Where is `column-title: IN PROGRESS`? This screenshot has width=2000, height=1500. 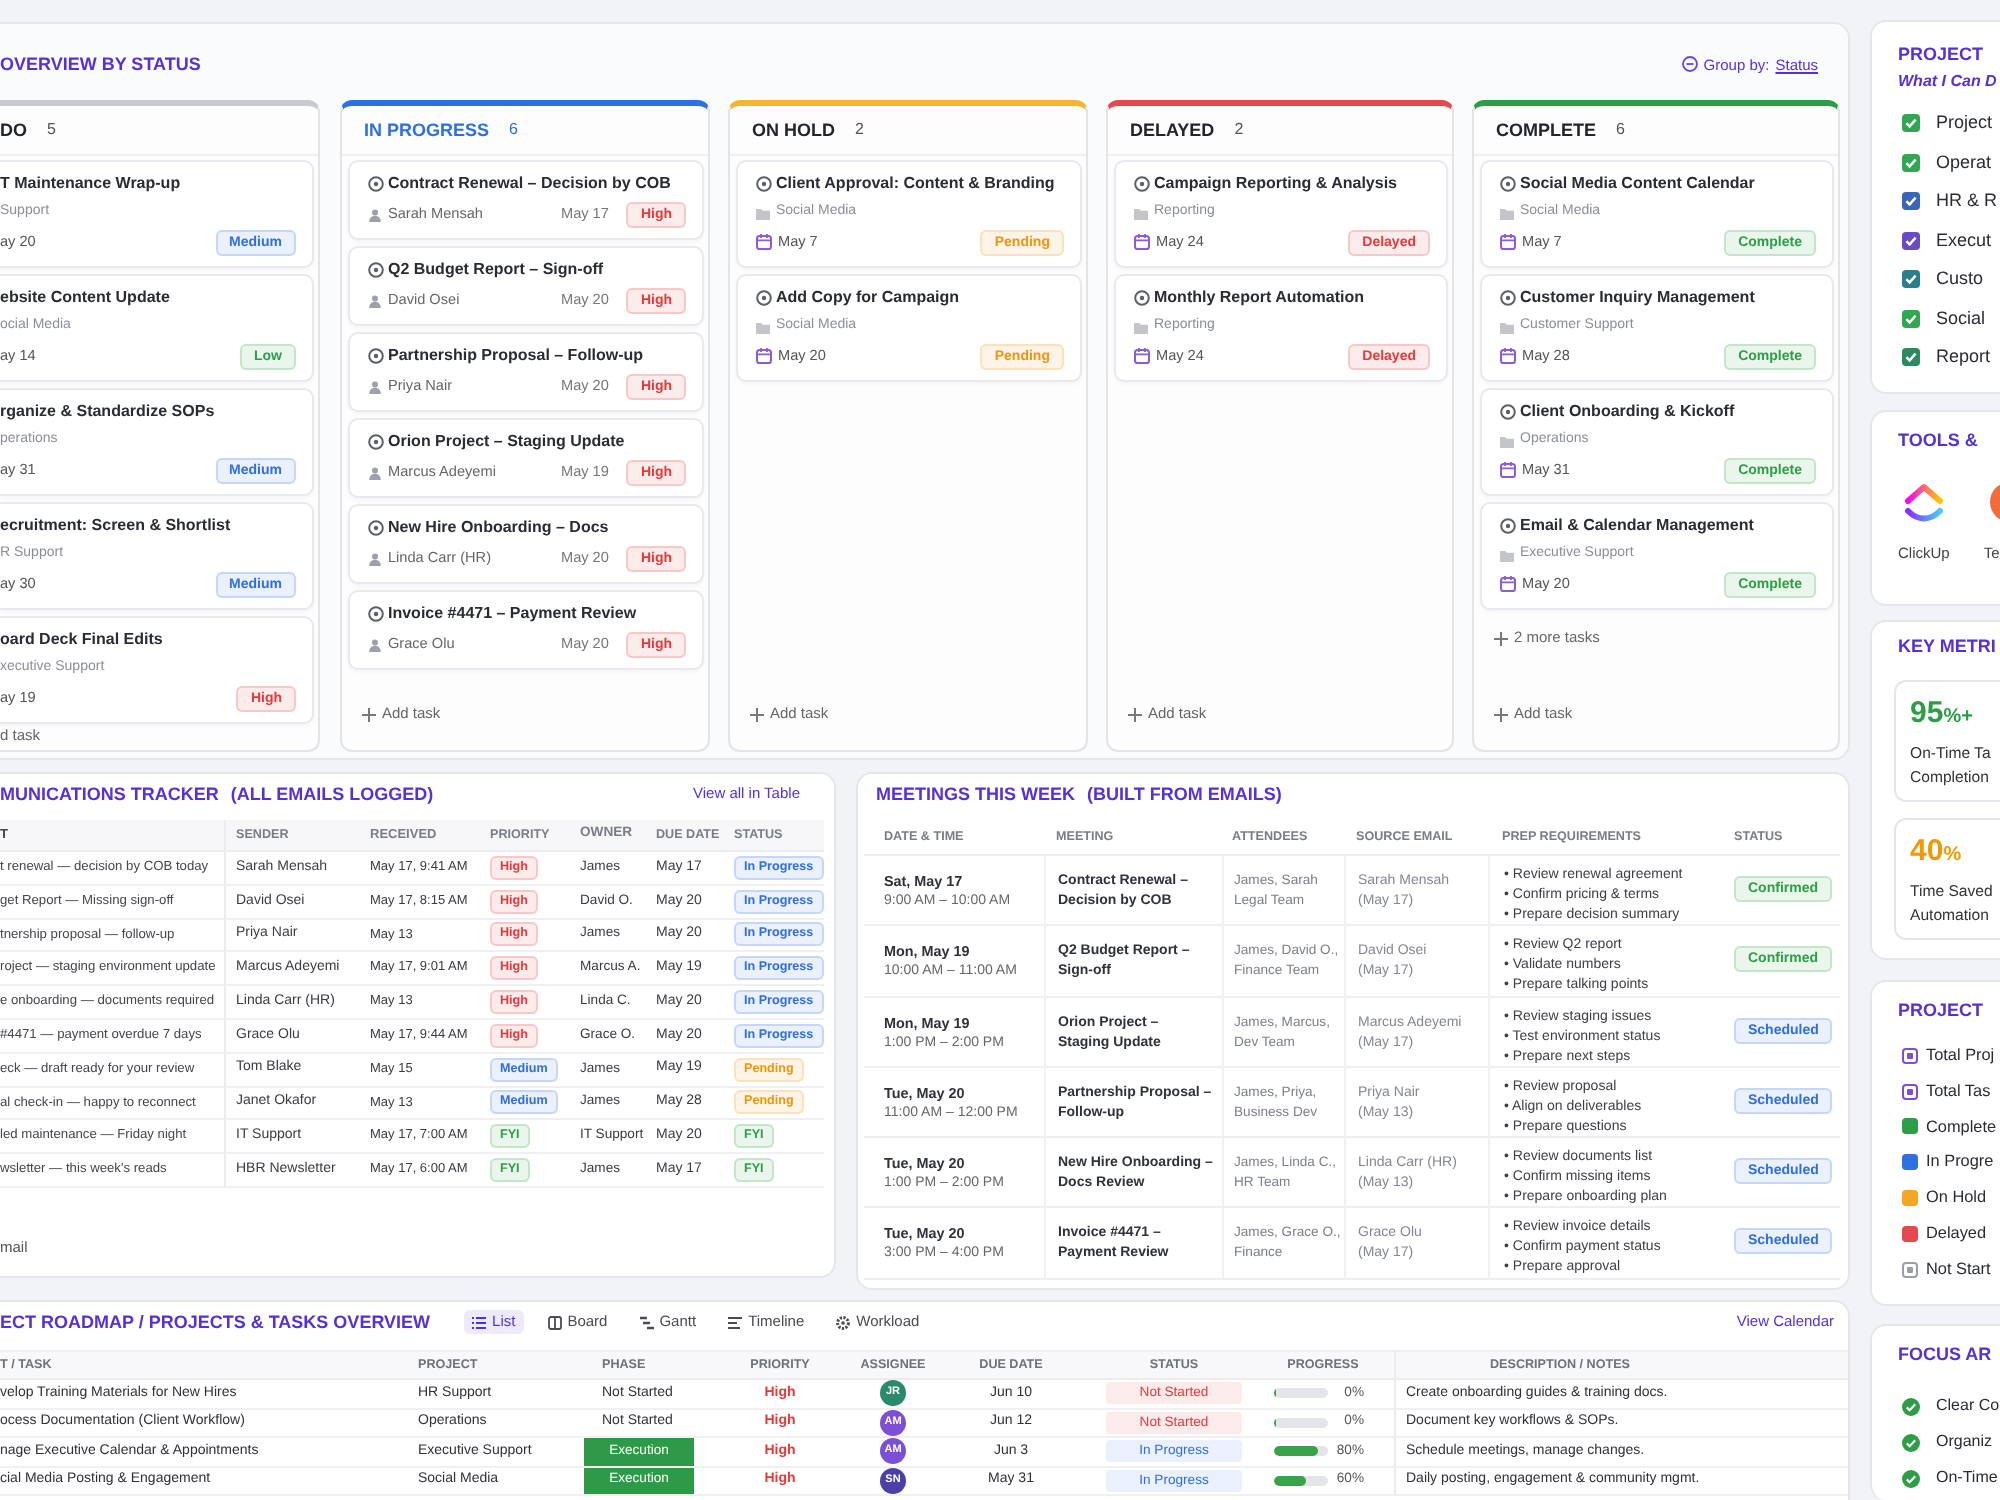
column-title: IN PROGRESS is located at coordinates (427, 130).